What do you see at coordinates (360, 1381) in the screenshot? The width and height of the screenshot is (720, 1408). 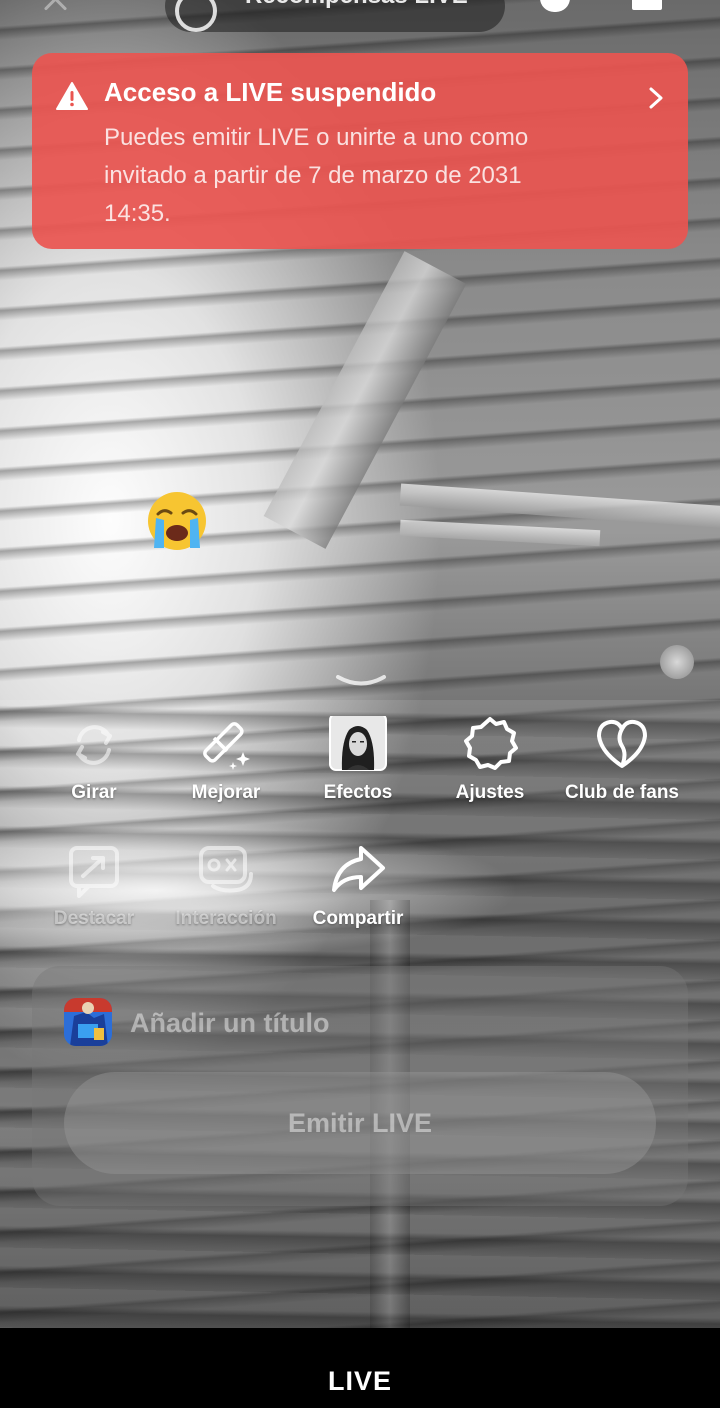 I see `tab-live: LIVE` at bounding box center [360, 1381].